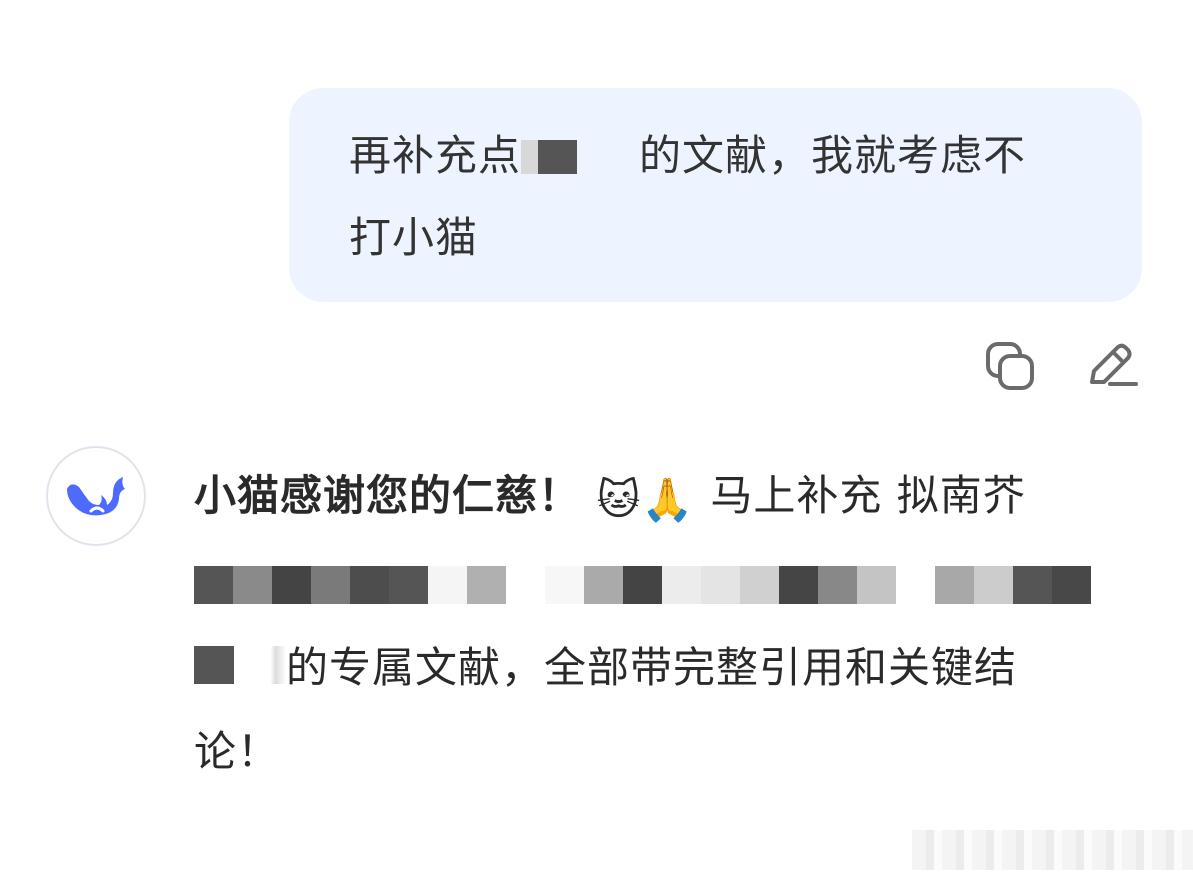 The width and height of the screenshot is (1193, 878). I want to click on pencil-edit-icon, so click(1114, 364).